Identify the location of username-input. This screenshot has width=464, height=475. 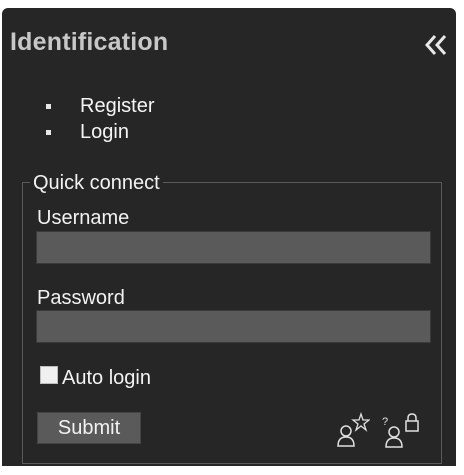
(233, 247).